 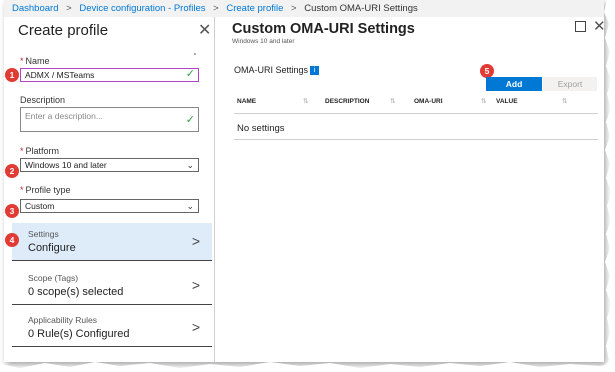 I want to click on scope-tags-nav-item: Scope (Tags) 0 scope(s) selected >, so click(x=112, y=286).